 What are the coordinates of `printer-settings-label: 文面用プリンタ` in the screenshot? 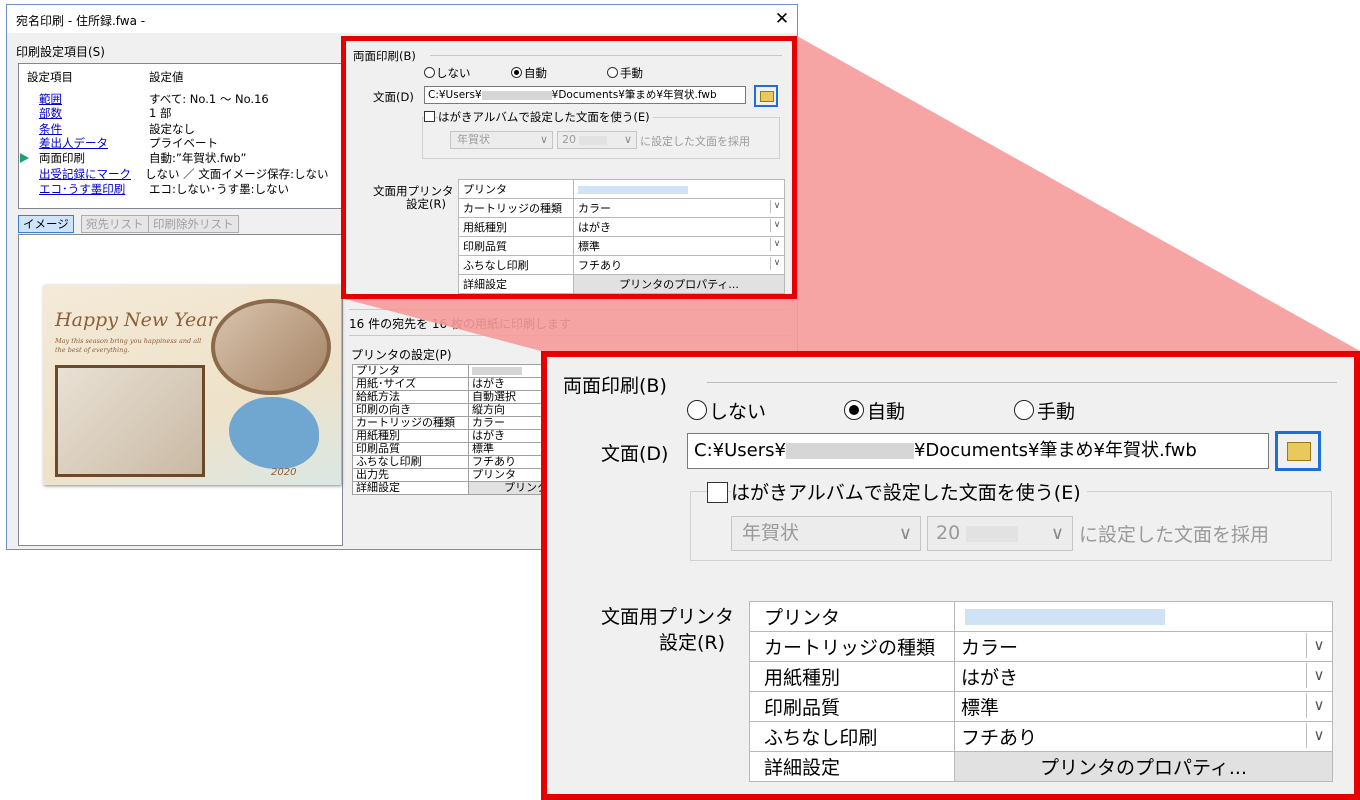 It's located at (668, 617).